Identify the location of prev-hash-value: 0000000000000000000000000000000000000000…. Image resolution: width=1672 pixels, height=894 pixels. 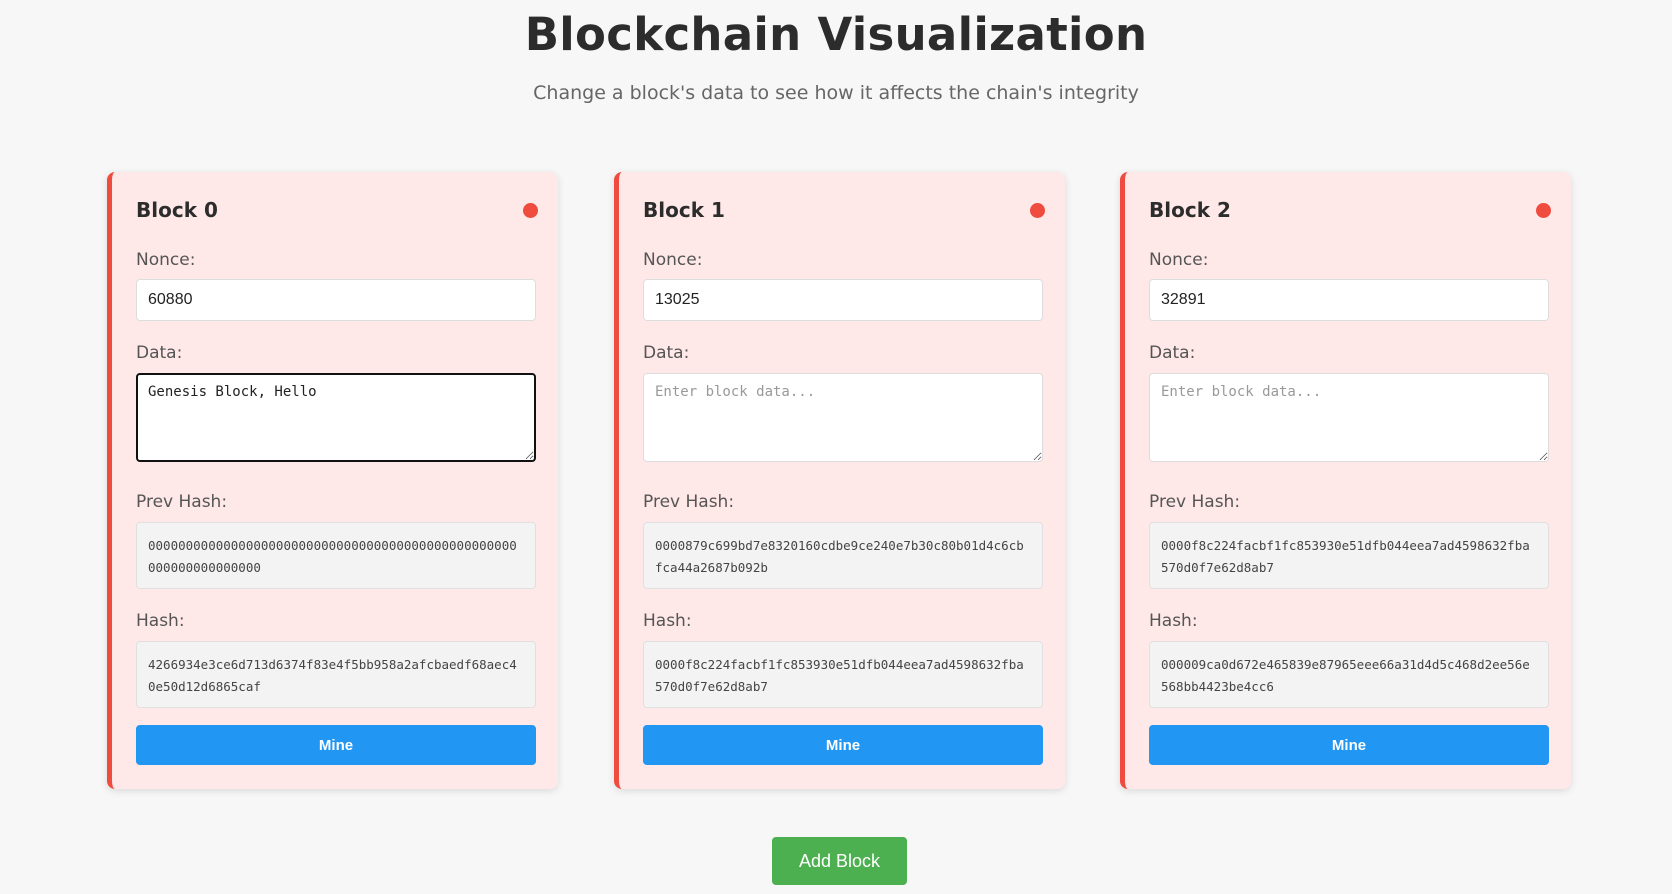
(336, 555).